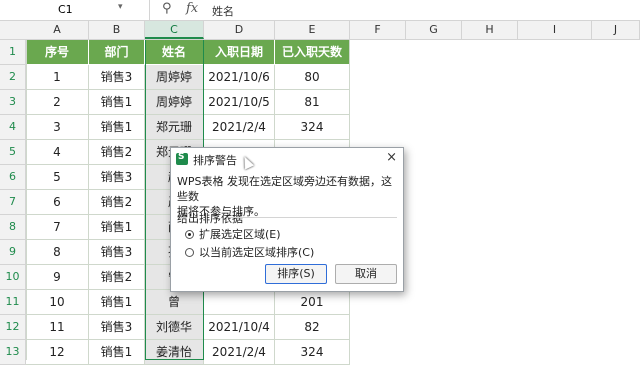 The width and height of the screenshot is (640, 365). Describe the element at coordinates (167, 8) in the screenshot. I see `zoom-icon: ⚲` at that location.